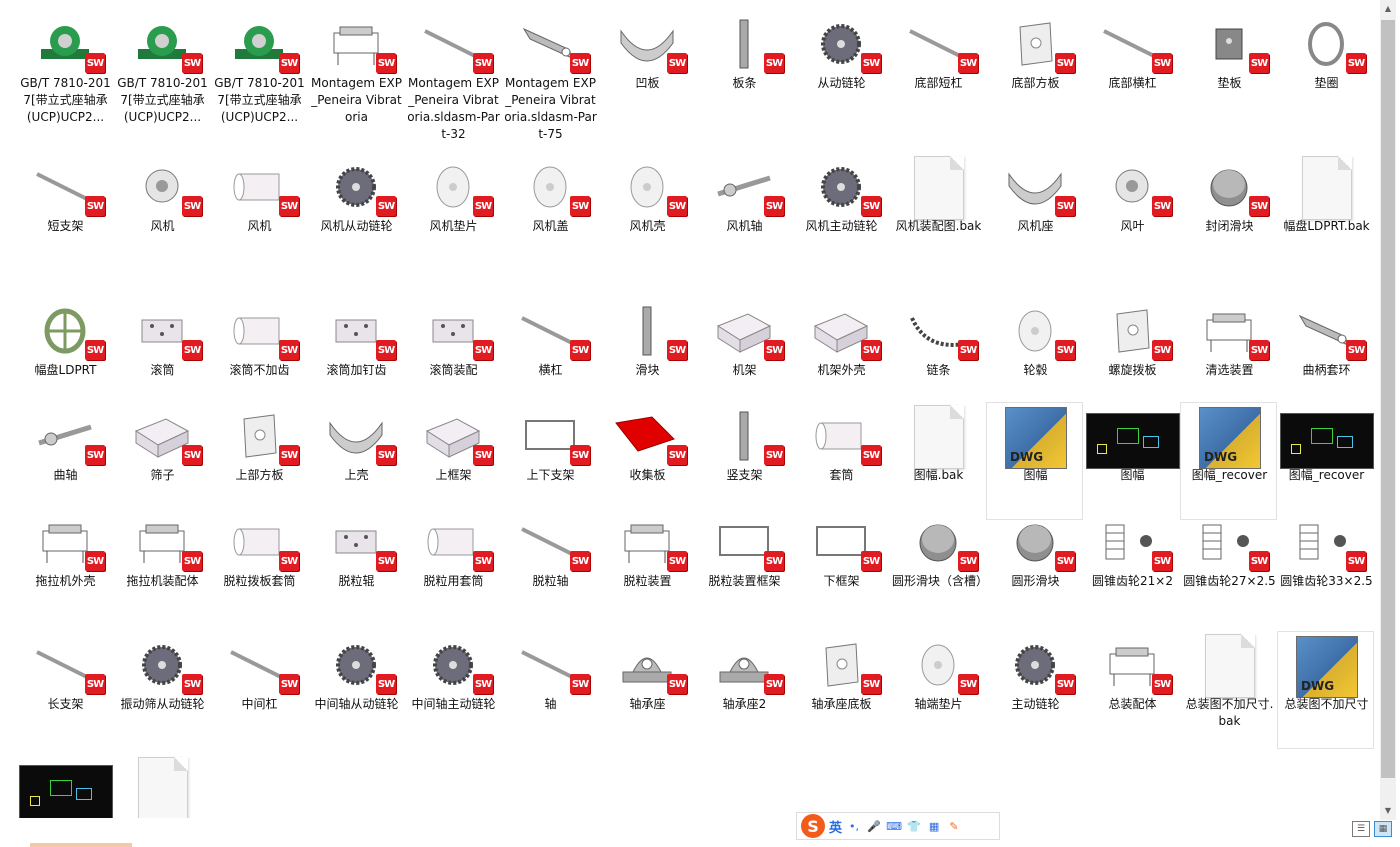 This screenshot has width=1400, height=847. Describe the element at coordinates (1131, 69) in the screenshot. I see `file-item: SW 底部横杠` at that location.